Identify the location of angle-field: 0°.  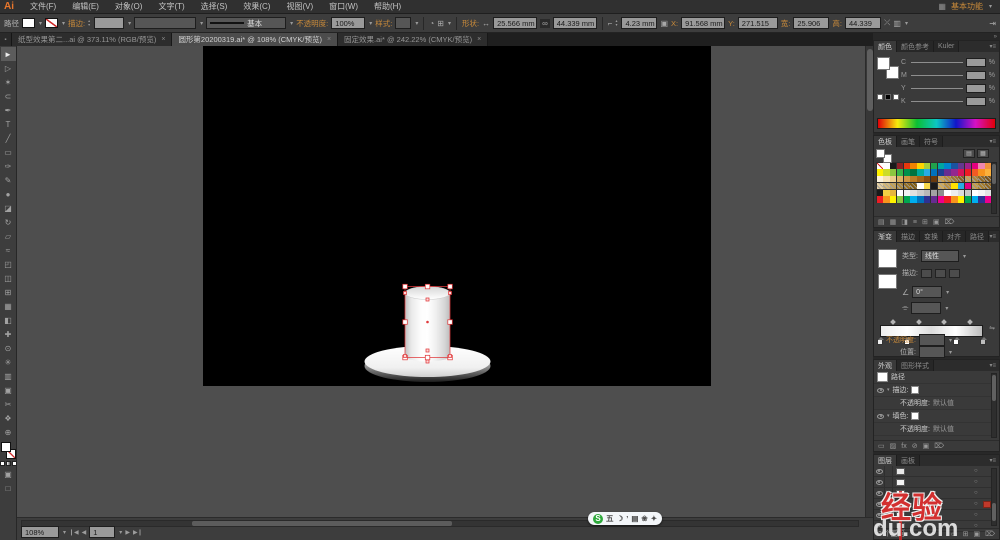
(927, 292).